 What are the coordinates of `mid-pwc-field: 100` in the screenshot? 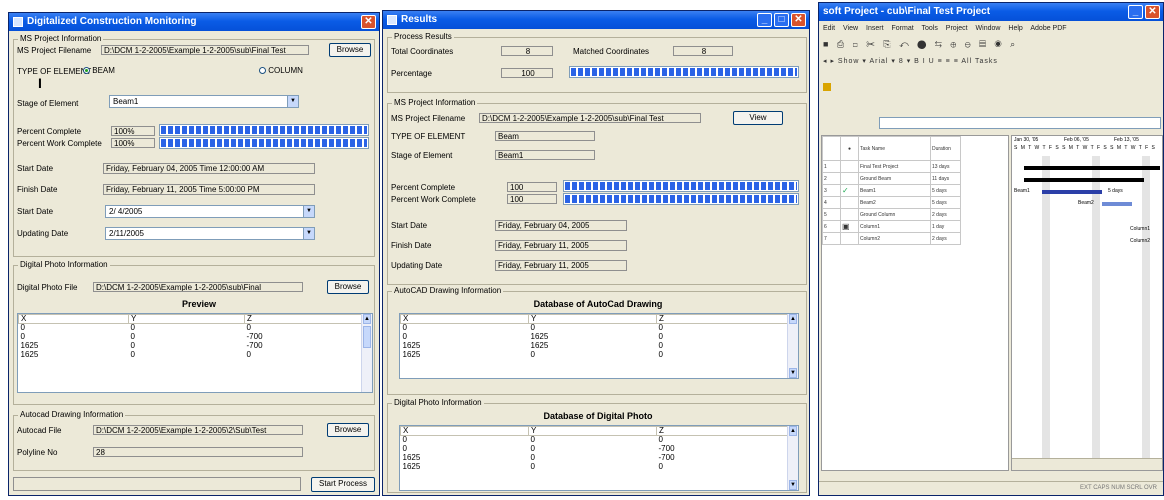 It's located at (532, 199).